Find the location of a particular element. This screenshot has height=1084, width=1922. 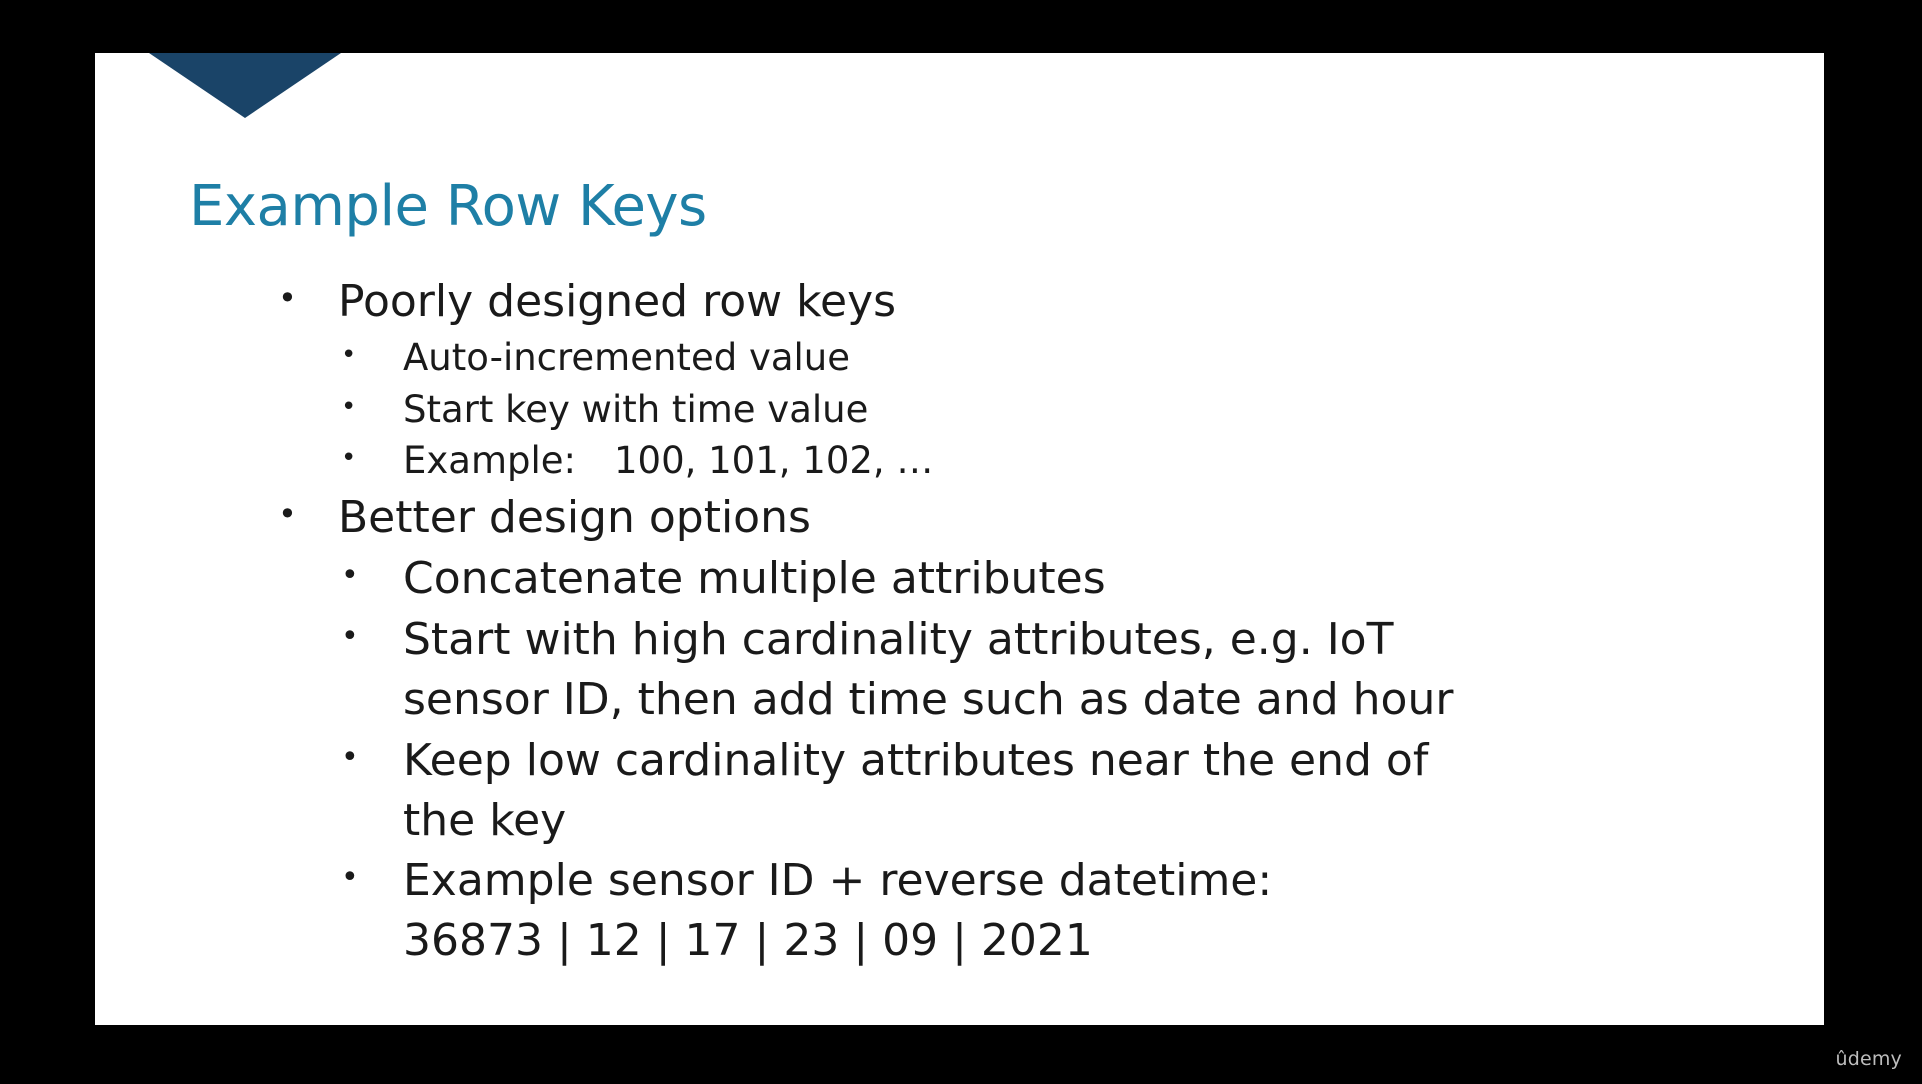

subbullet-line-2: the key is located at coordinates (485, 820).